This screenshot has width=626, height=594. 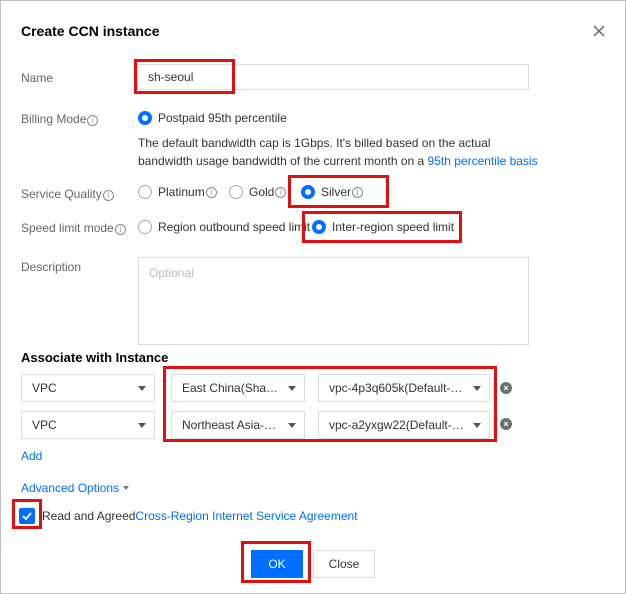 What do you see at coordinates (238, 425) in the screenshot?
I see `region-select-2: Northeast Asia-Pacific` at bounding box center [238, 425].